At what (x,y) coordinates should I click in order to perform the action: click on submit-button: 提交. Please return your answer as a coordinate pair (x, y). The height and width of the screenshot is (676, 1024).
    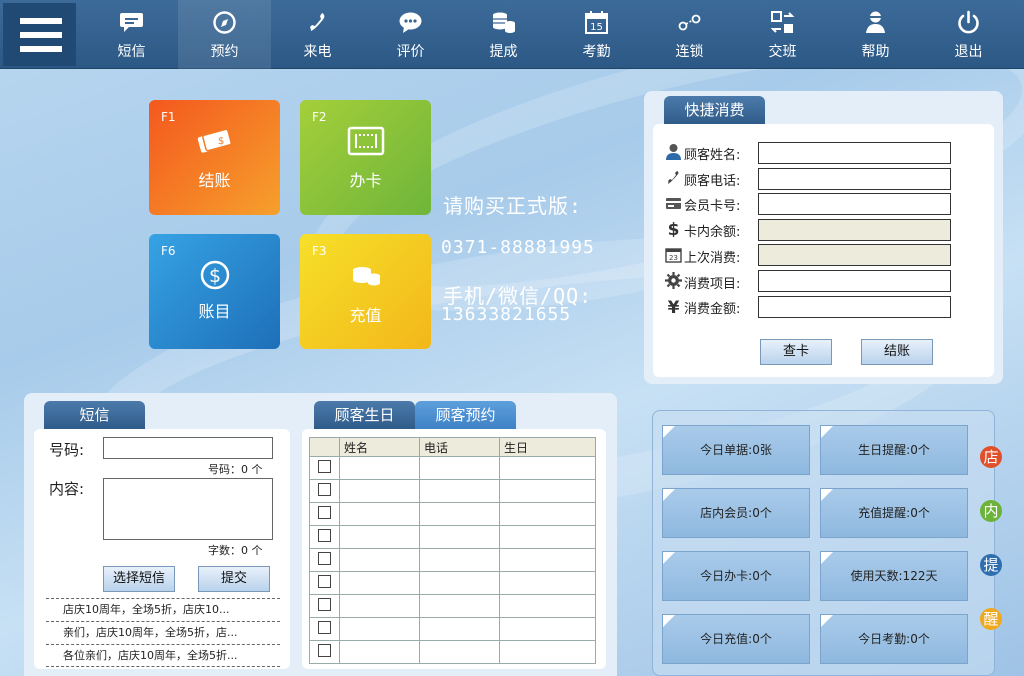
    Looking at the image, I should click on (234, 579).